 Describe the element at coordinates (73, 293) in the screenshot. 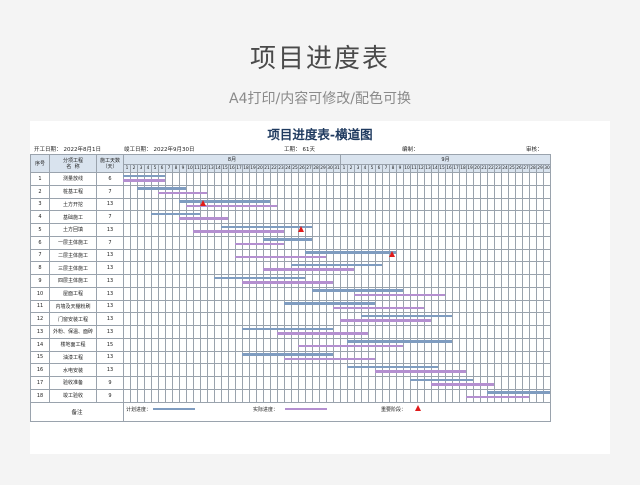

I see `task-name: 屋面工程` at that location.